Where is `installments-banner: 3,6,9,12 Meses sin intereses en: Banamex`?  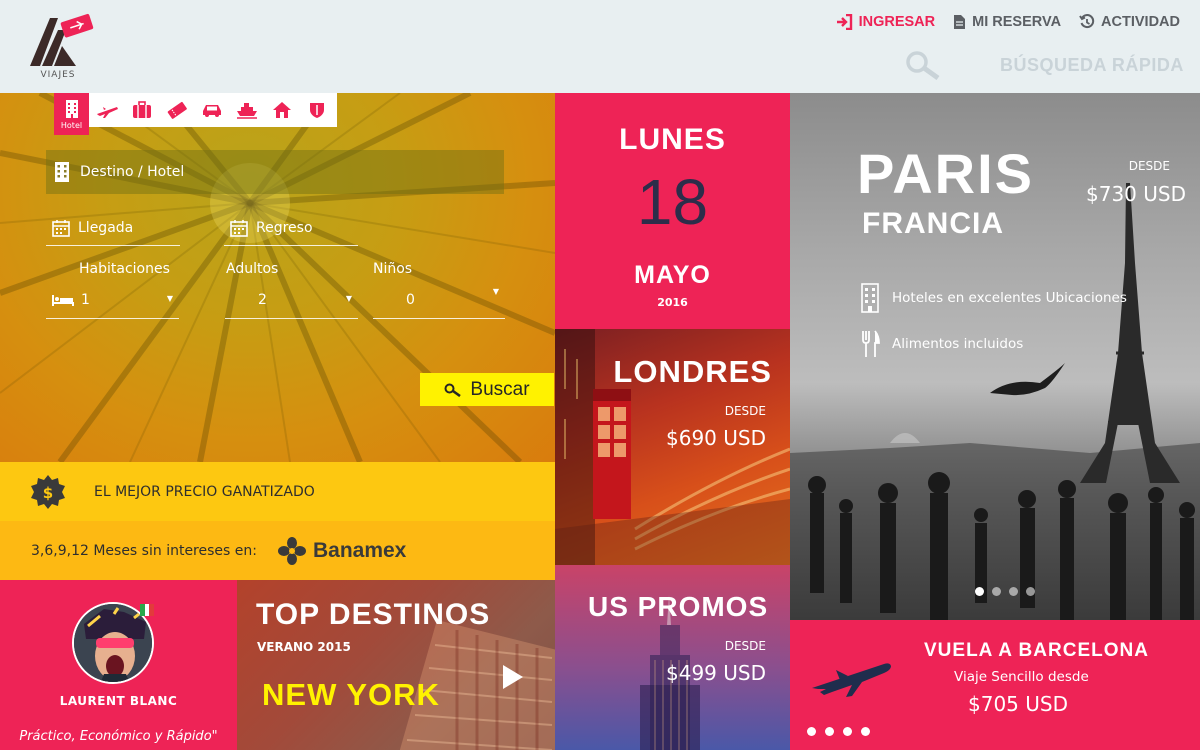 installments-banner: 3,6,9,12 Meses sin intereses en: Banamex is located at coordinates (277, 550).